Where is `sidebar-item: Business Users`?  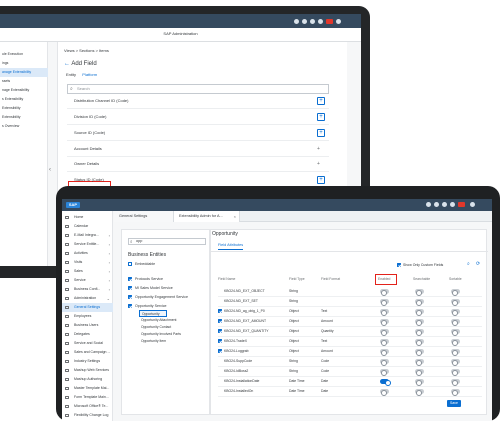 sidebar-item: Business Users is located at coordinates (87, 325).